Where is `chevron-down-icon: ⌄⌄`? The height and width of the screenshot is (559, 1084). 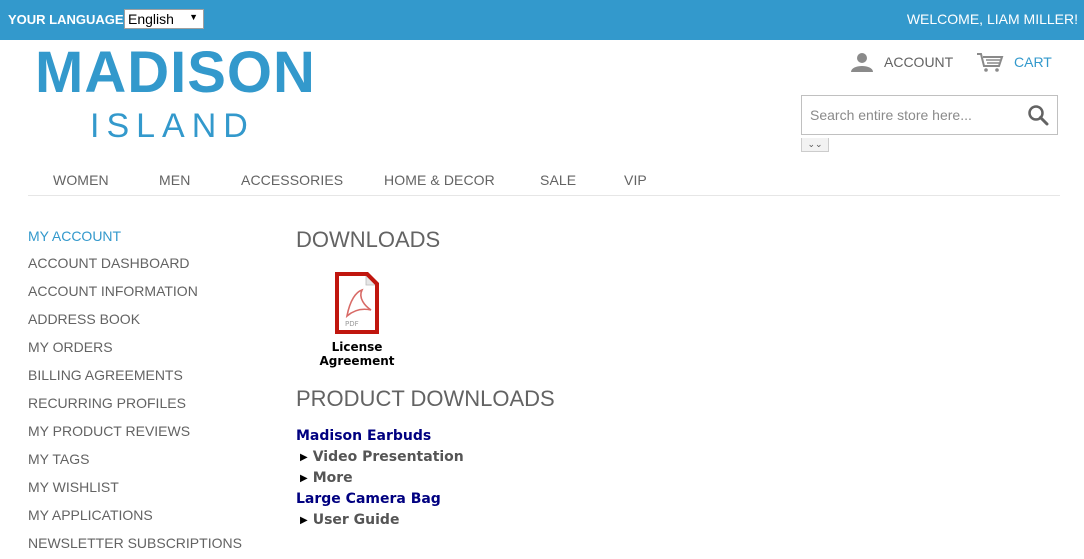
chevron-down-icon: ⌄⌄ is located at coordinates (815, 144).